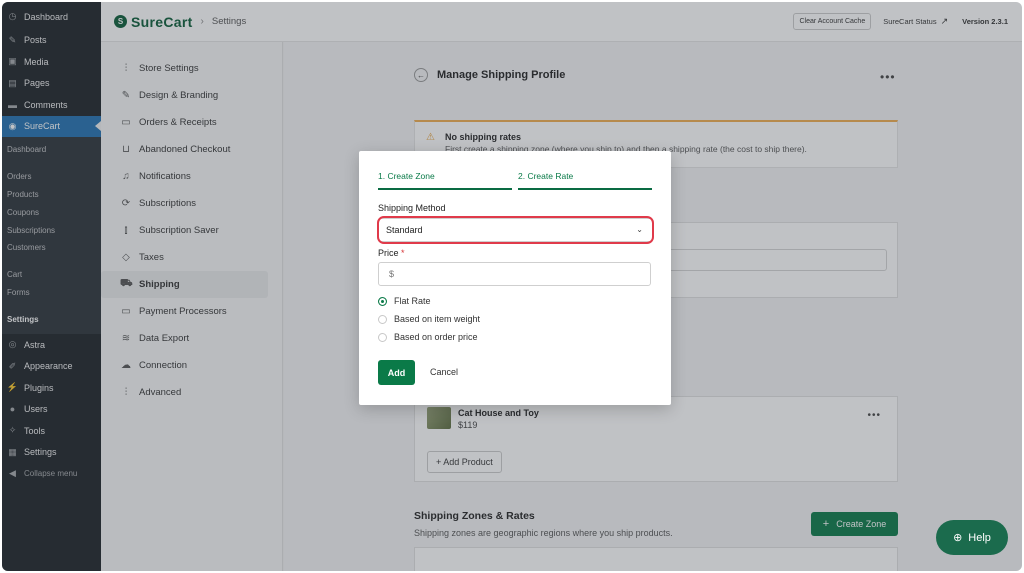 Image resolution: width=1024 pixels, height=573 pixels. I want to click on price-label: Price *, so click(391, 253).